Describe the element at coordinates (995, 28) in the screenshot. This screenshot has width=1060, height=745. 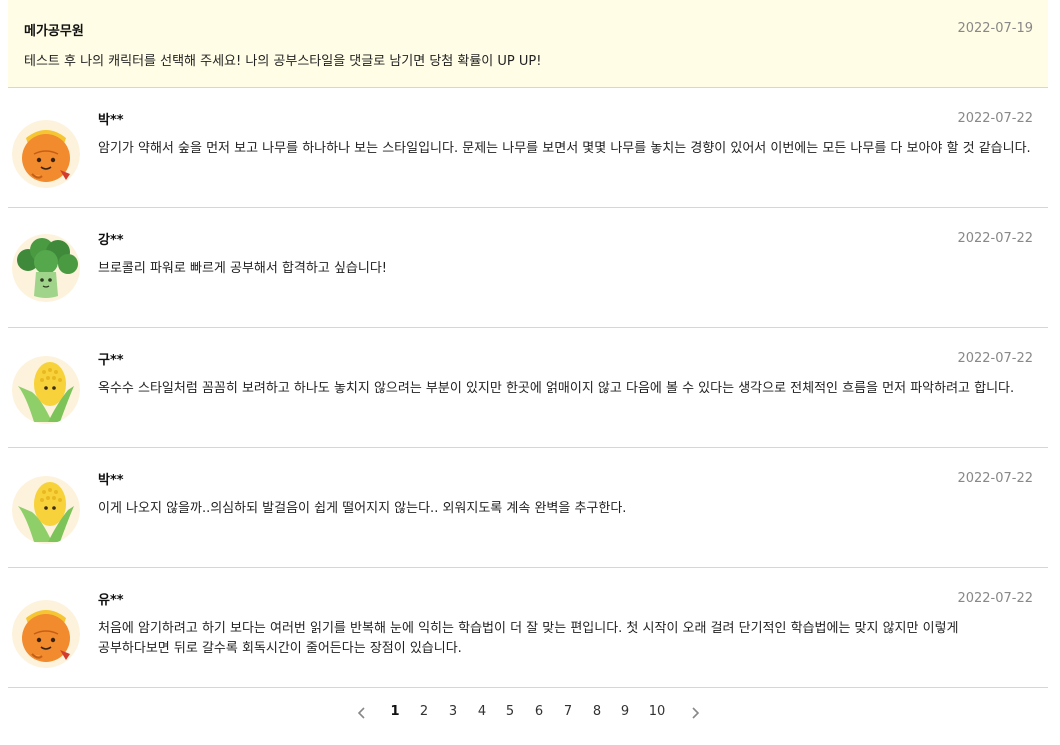
I see `notice-date: 2022-07-19` at that location.